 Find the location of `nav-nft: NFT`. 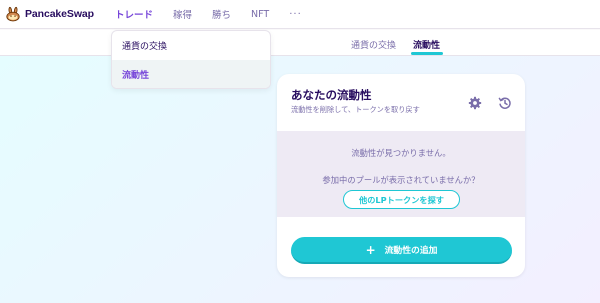

nav-nft: NFT is located at coordinates (260, 14).